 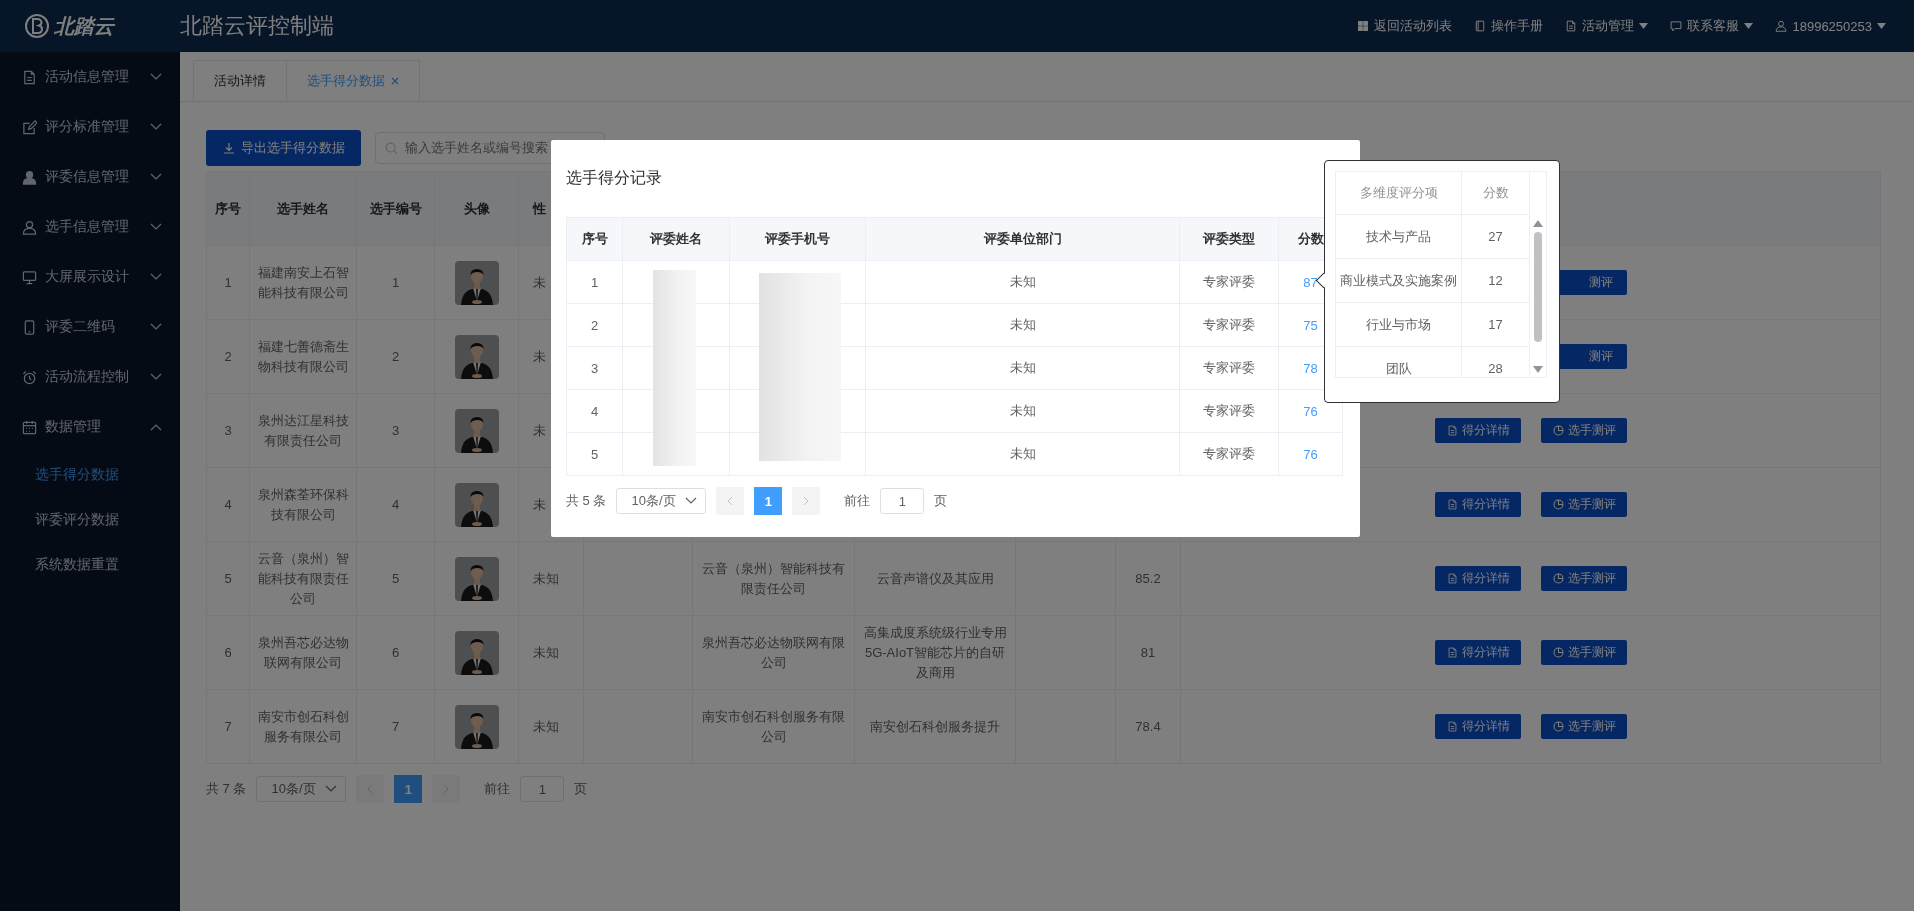 What do you see at coordinates (90, 327) in the screenshot?
I see `sidebar-item: 评委二维码` at bounding box center [90, 327].